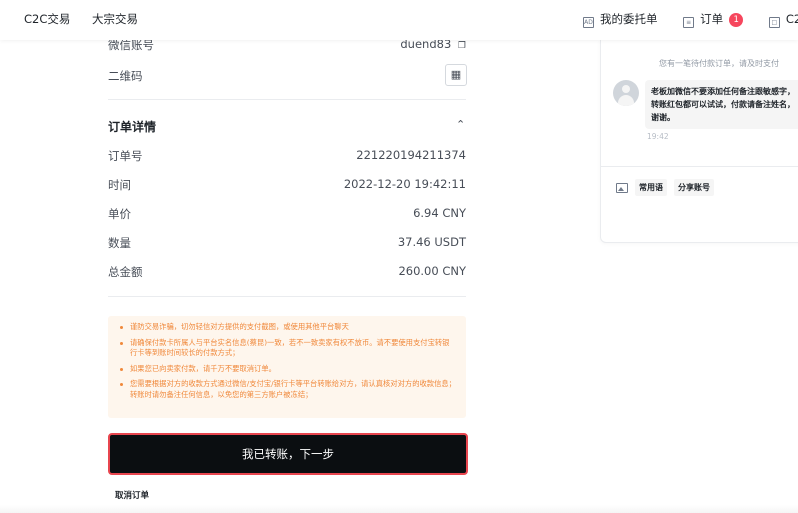  Describe the element at coordinates (287, 156) in the screenshot. I see `order-row-number: 订单号 221220194211374` at that location.